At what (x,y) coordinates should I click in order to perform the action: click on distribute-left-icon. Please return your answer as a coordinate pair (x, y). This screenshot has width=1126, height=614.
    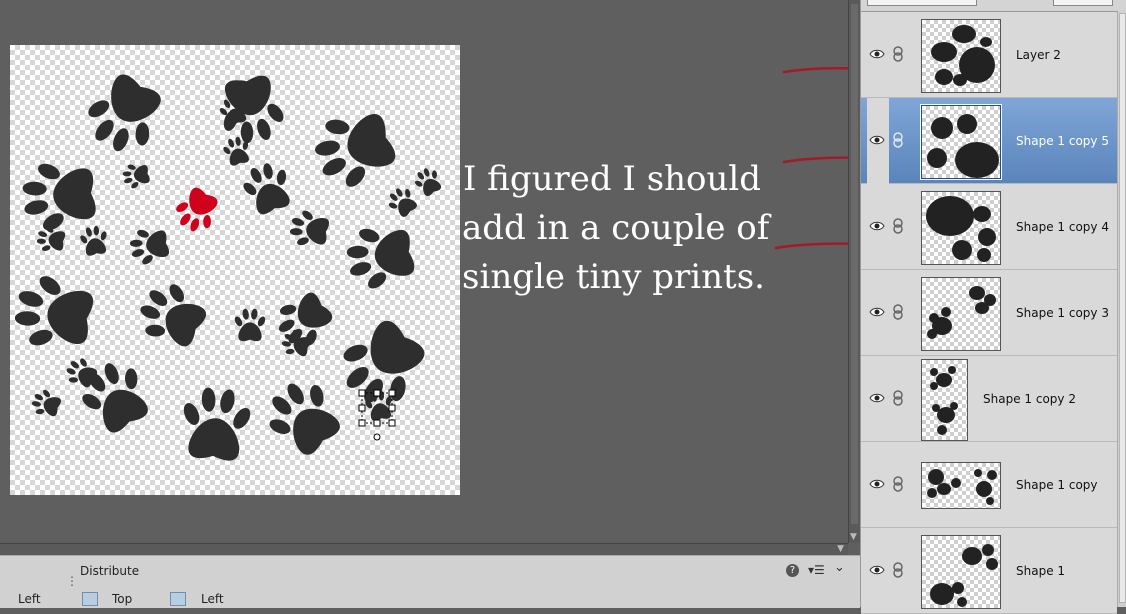
    Looking at the image, I should click on (178, 599).